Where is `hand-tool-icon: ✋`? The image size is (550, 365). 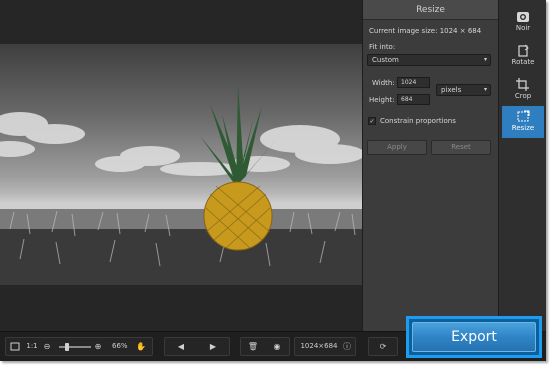 hand-tool-icon: ✋ is located at coordinates (141, 346).